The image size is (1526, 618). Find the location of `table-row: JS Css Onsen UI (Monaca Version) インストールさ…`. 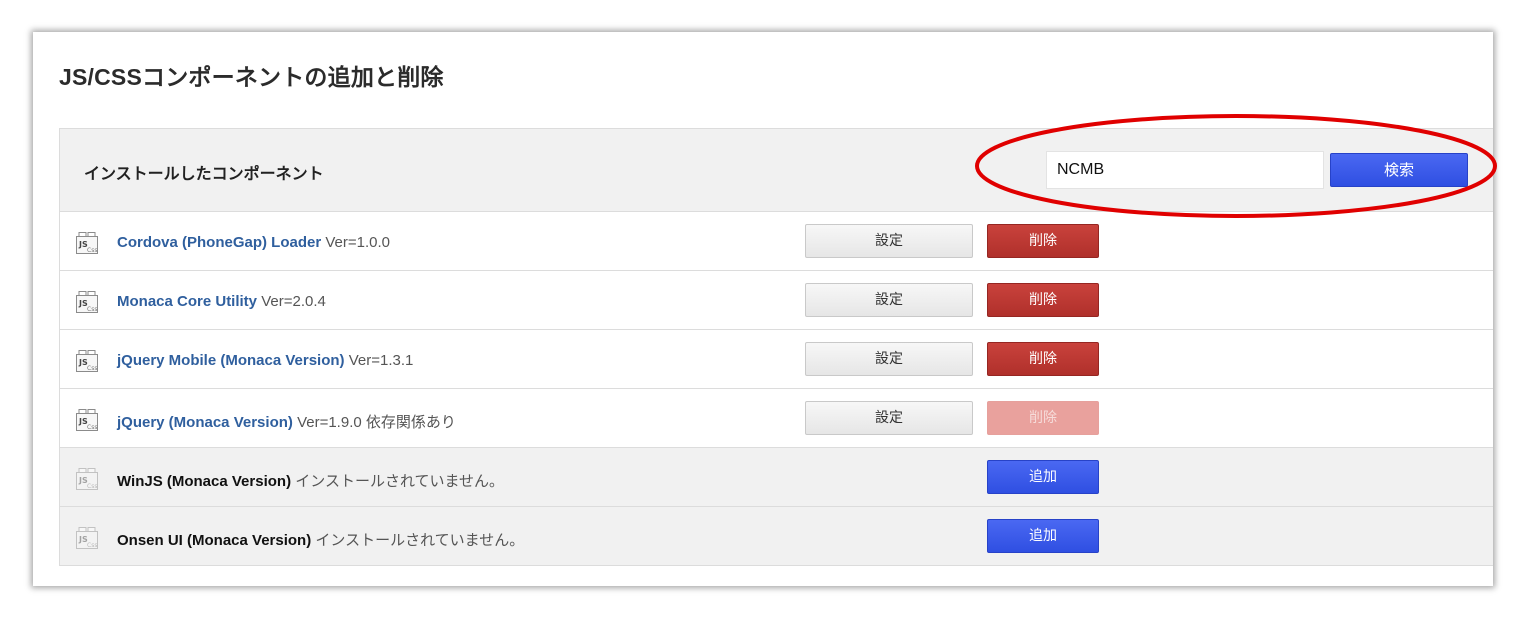

table-row: JS Css Onsen UI (Monaca Version) インストールさ… is located at coordinates (776, 536).